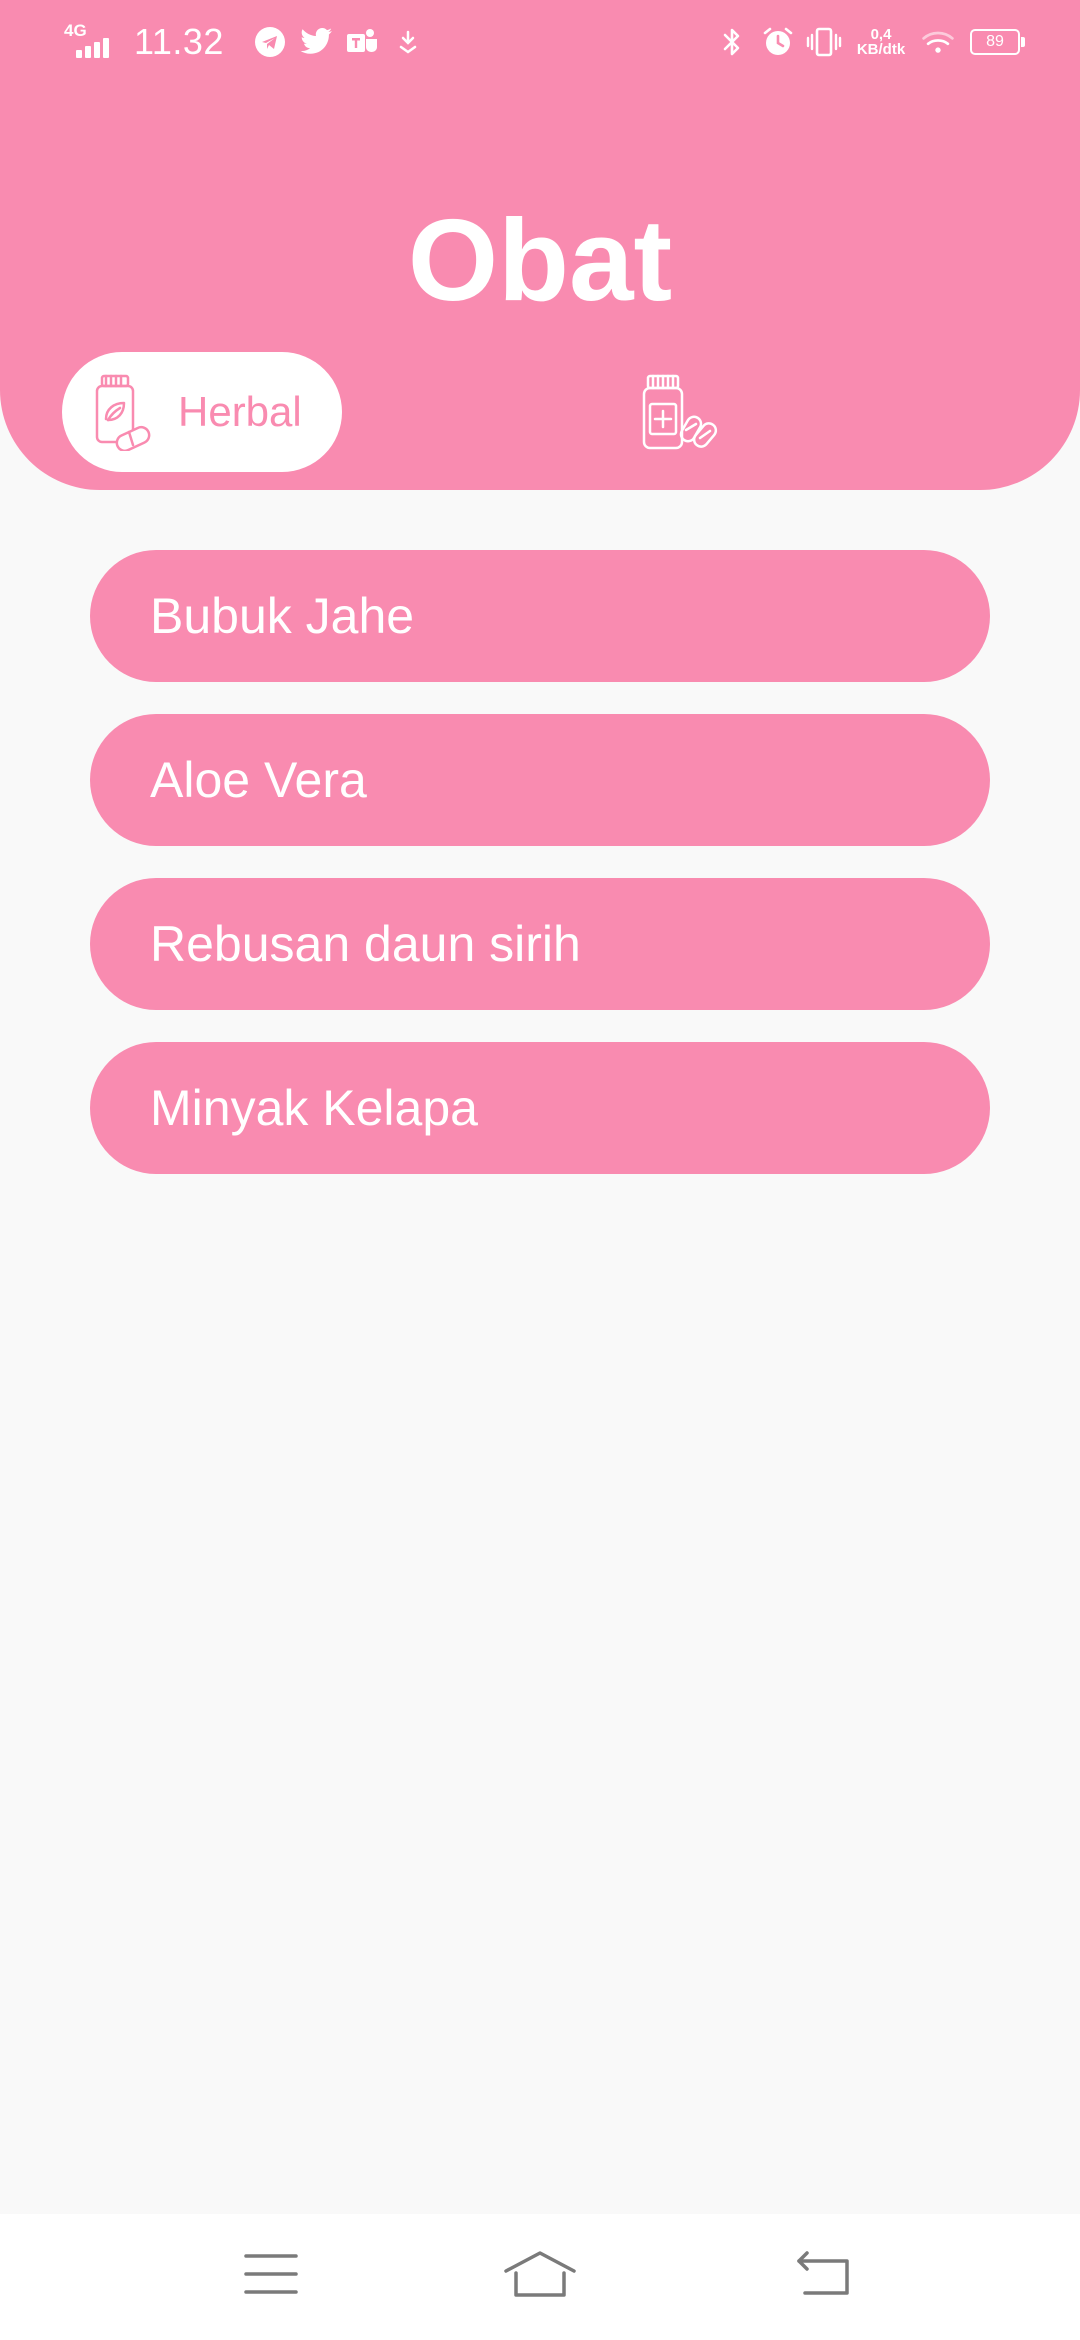 The image size is (1080, 2340). Describe the element at coordinates (240, 411) in the screenshot. I see `tab-herbal-label: Herbal` at that location.